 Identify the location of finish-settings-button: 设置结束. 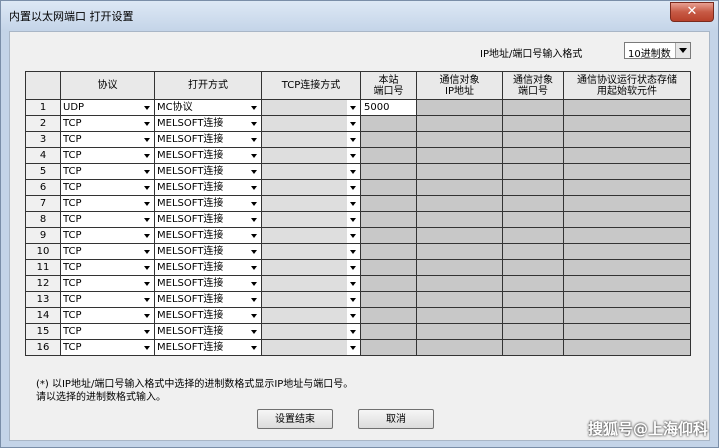
(295, 419).